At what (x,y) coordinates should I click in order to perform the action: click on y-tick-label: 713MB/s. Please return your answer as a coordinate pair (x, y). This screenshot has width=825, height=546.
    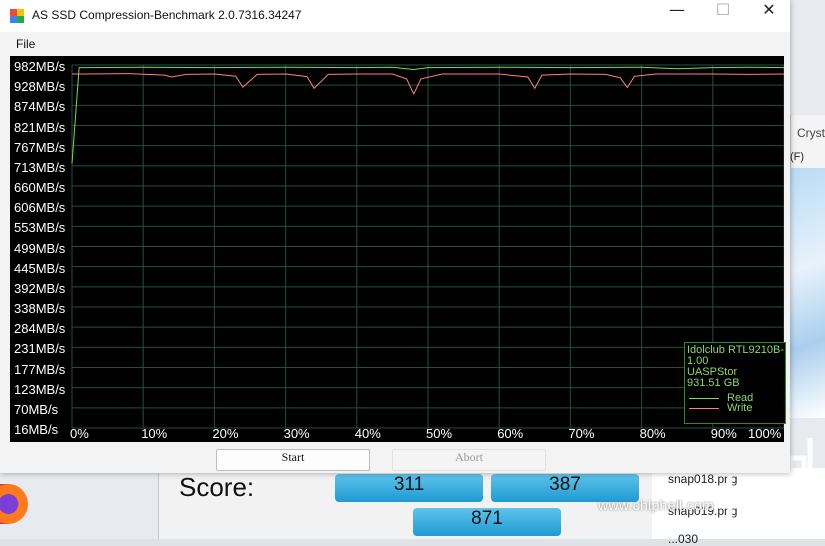
    Looking at the image, I should click on (40, 167).